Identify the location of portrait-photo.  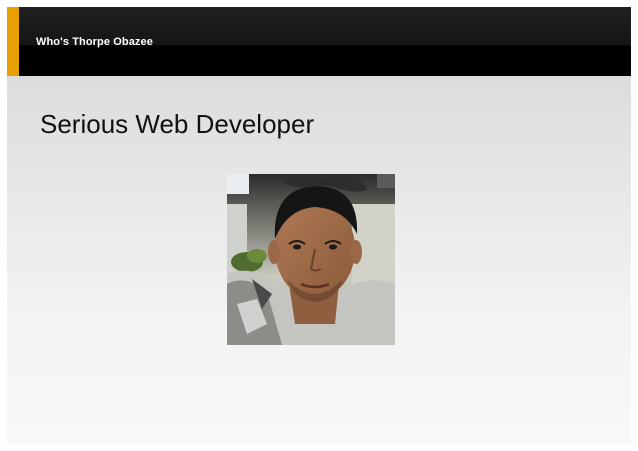
(311, 259).